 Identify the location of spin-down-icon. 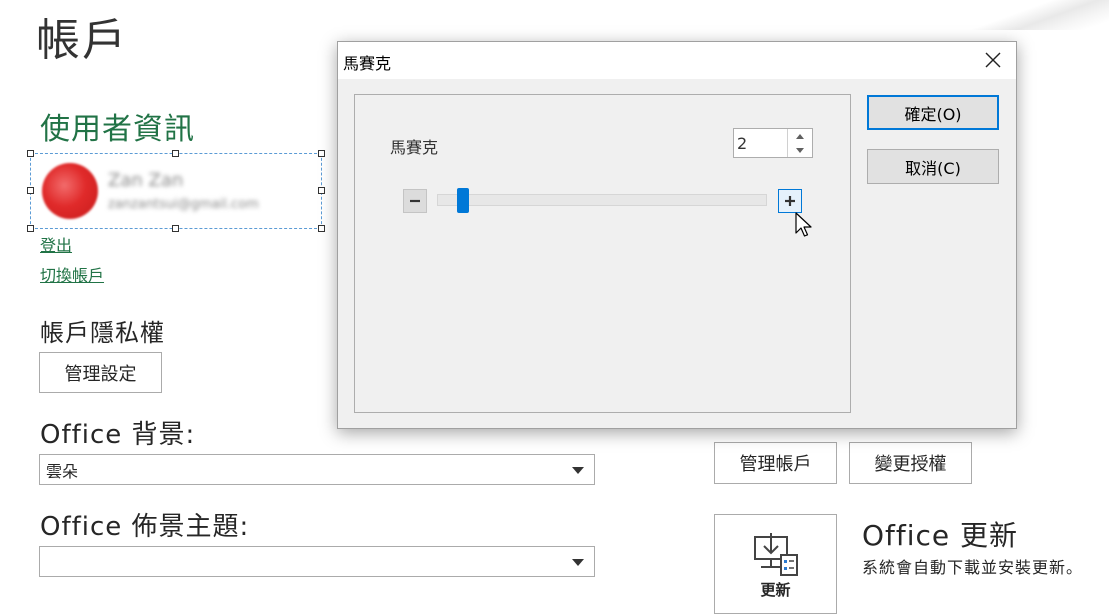
(800, 150).